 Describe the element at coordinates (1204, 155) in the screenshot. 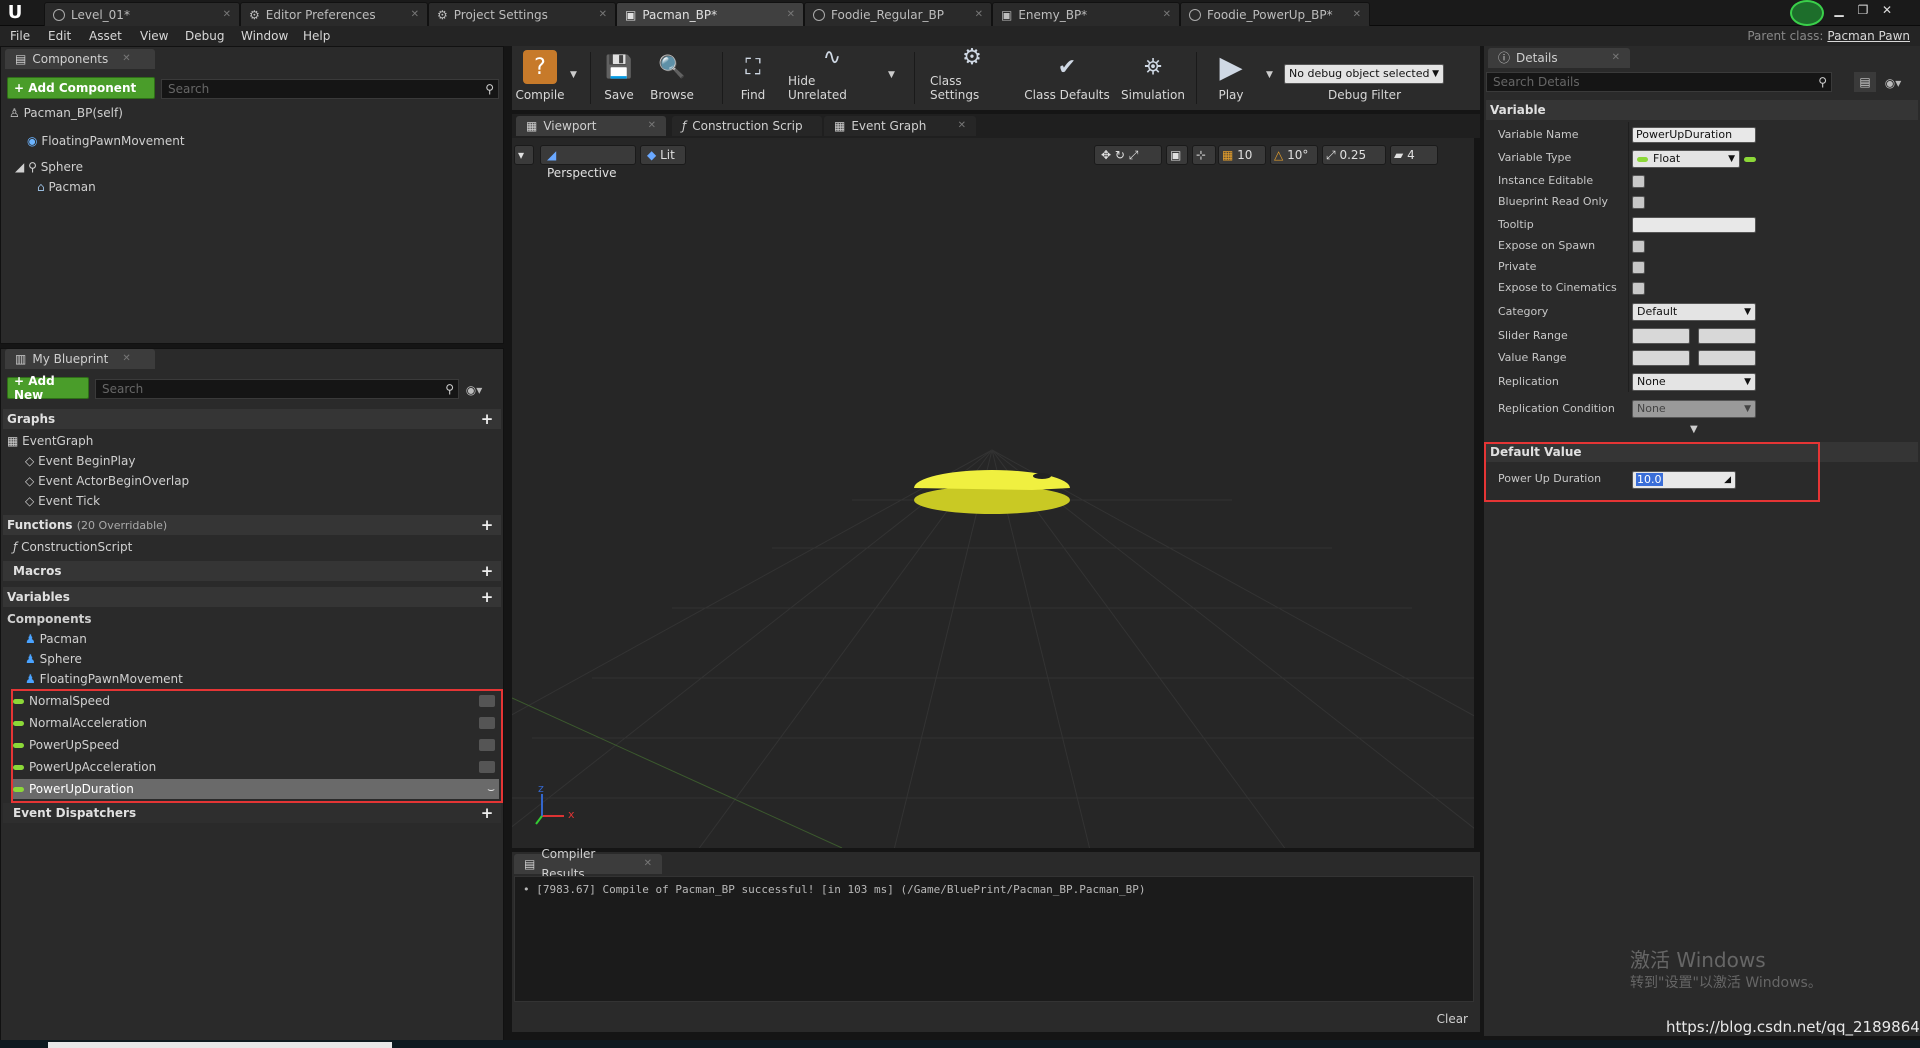

I see `surface-snap-button: ⊹` at that location.